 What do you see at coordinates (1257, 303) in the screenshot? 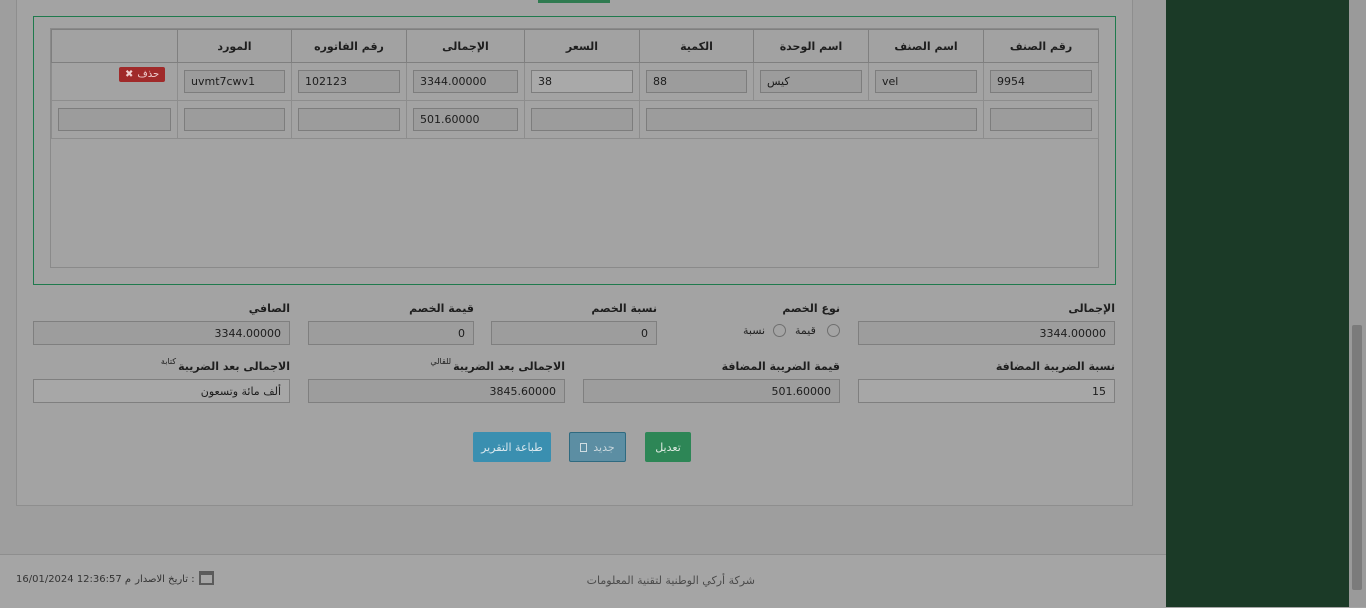
I see `sidebar` at bounding box center [1257, 303].